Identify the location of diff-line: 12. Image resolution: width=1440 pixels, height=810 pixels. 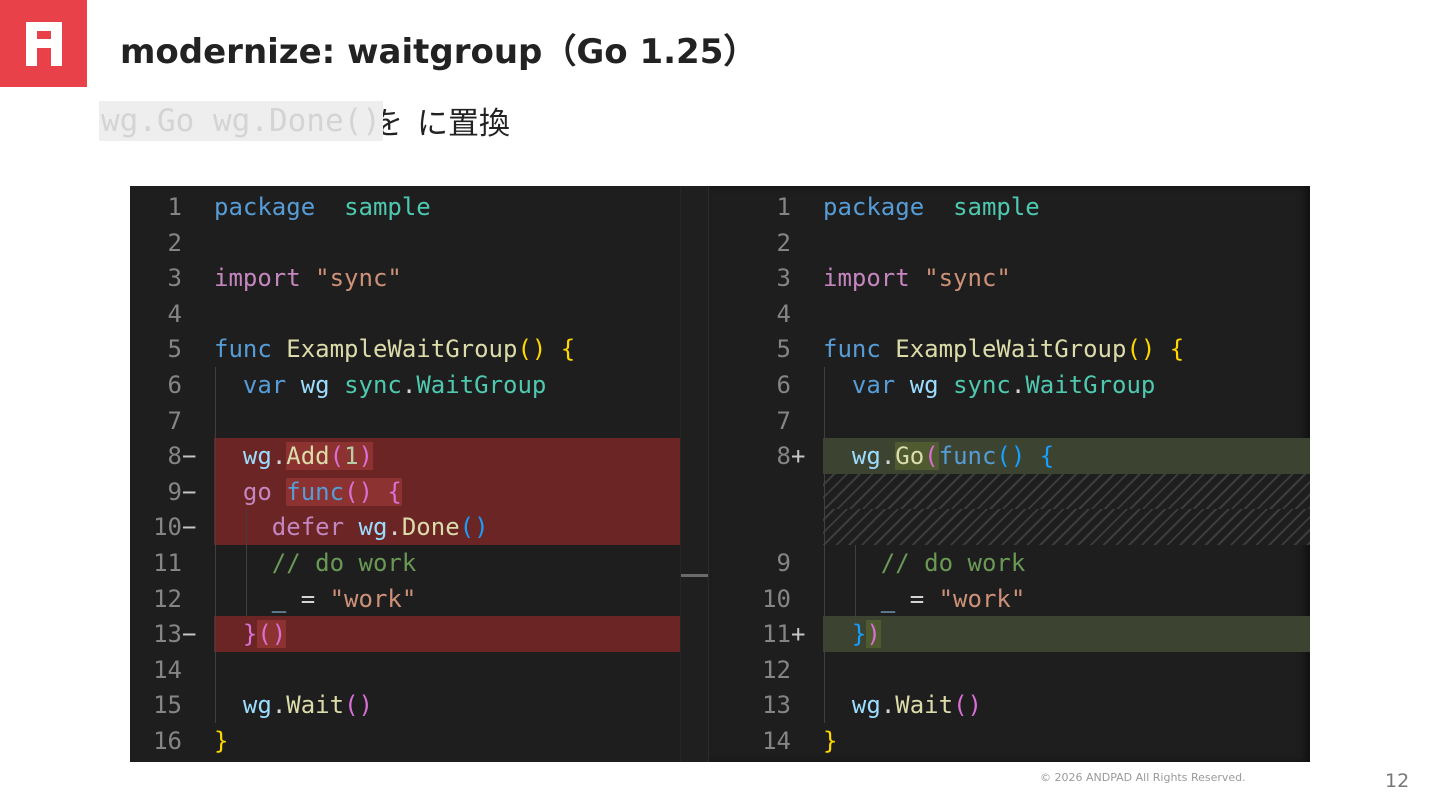
(1009, 670).